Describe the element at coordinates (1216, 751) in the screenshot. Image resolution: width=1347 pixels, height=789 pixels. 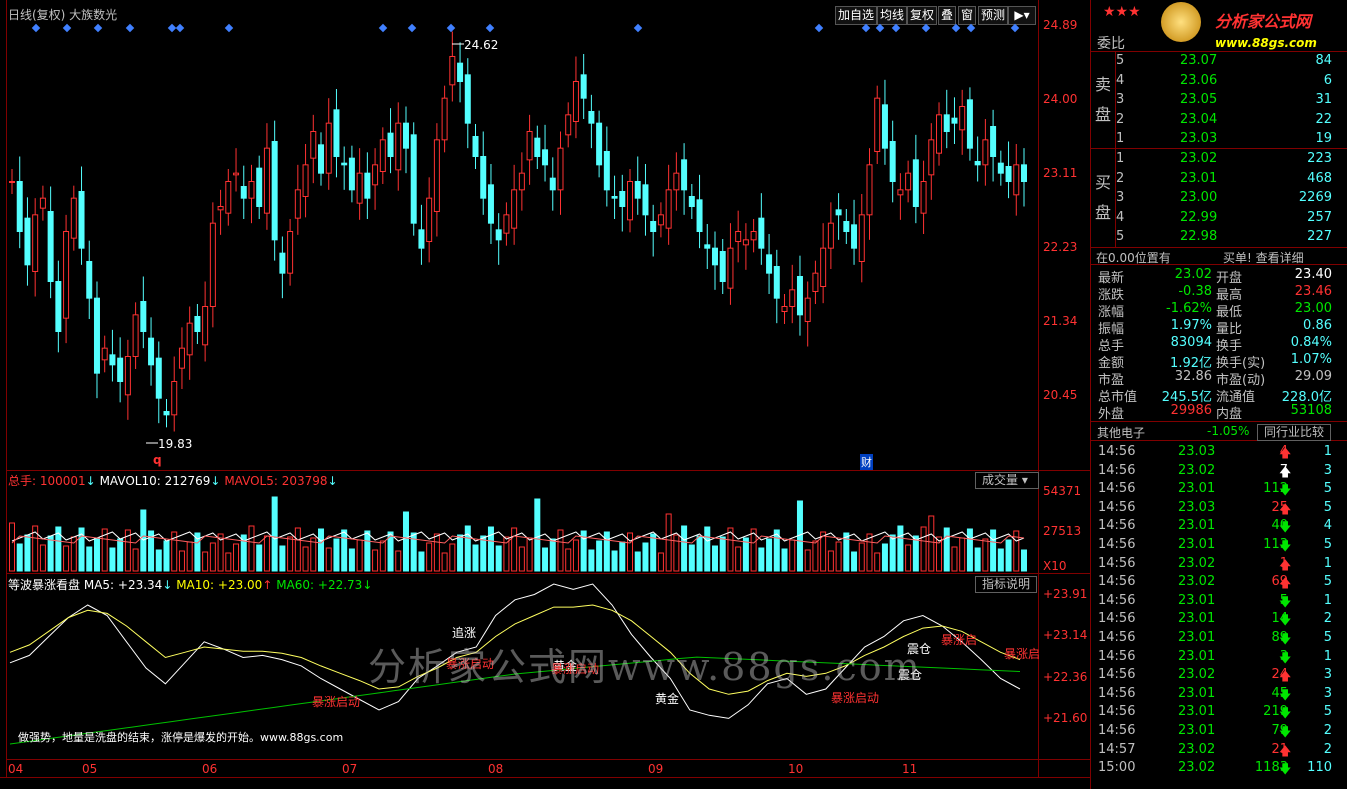
I see `tick-row: 14:57 23.02 21 🡅 2` at that location.